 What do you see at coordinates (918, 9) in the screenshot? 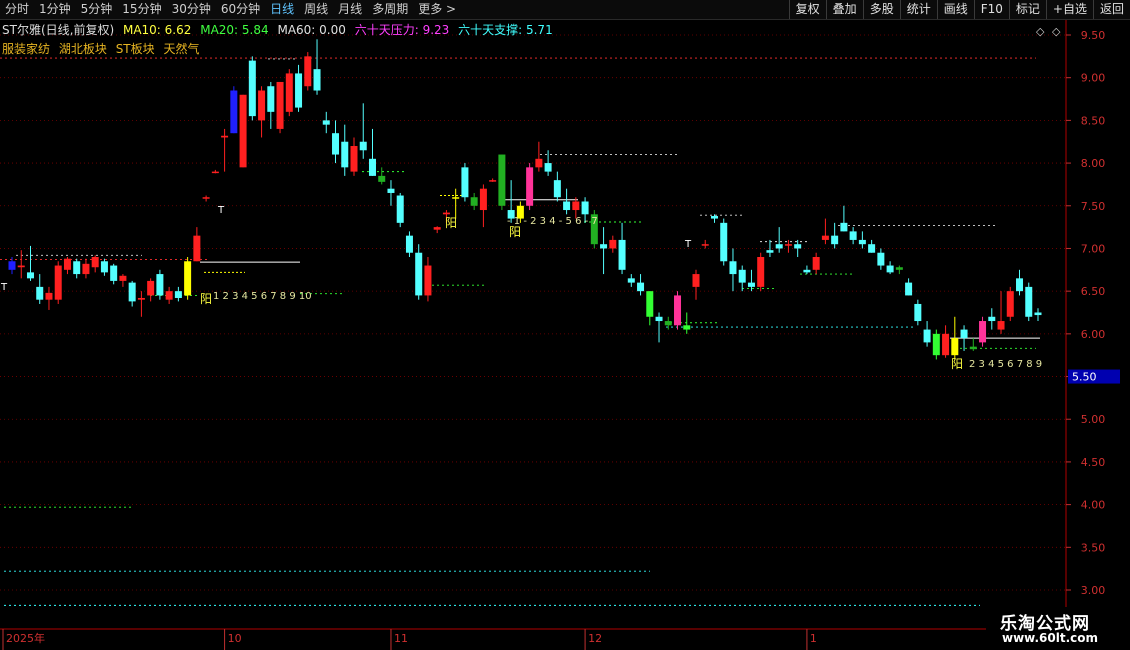
I see `toolbar-button-3: 统计` at bounding box center [918, 9].